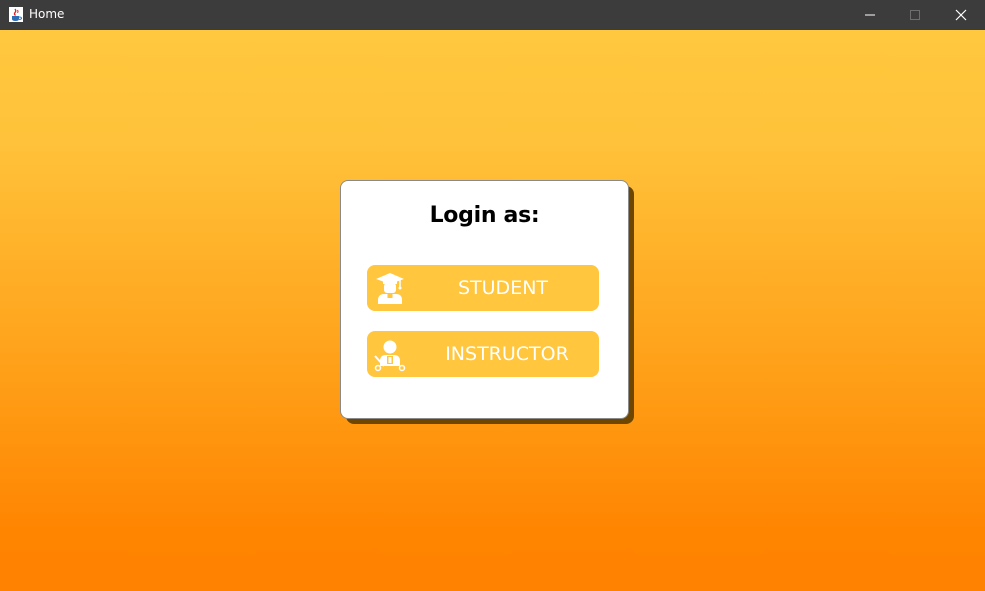  I want to click on java-cup-icon, so click(16, 14).